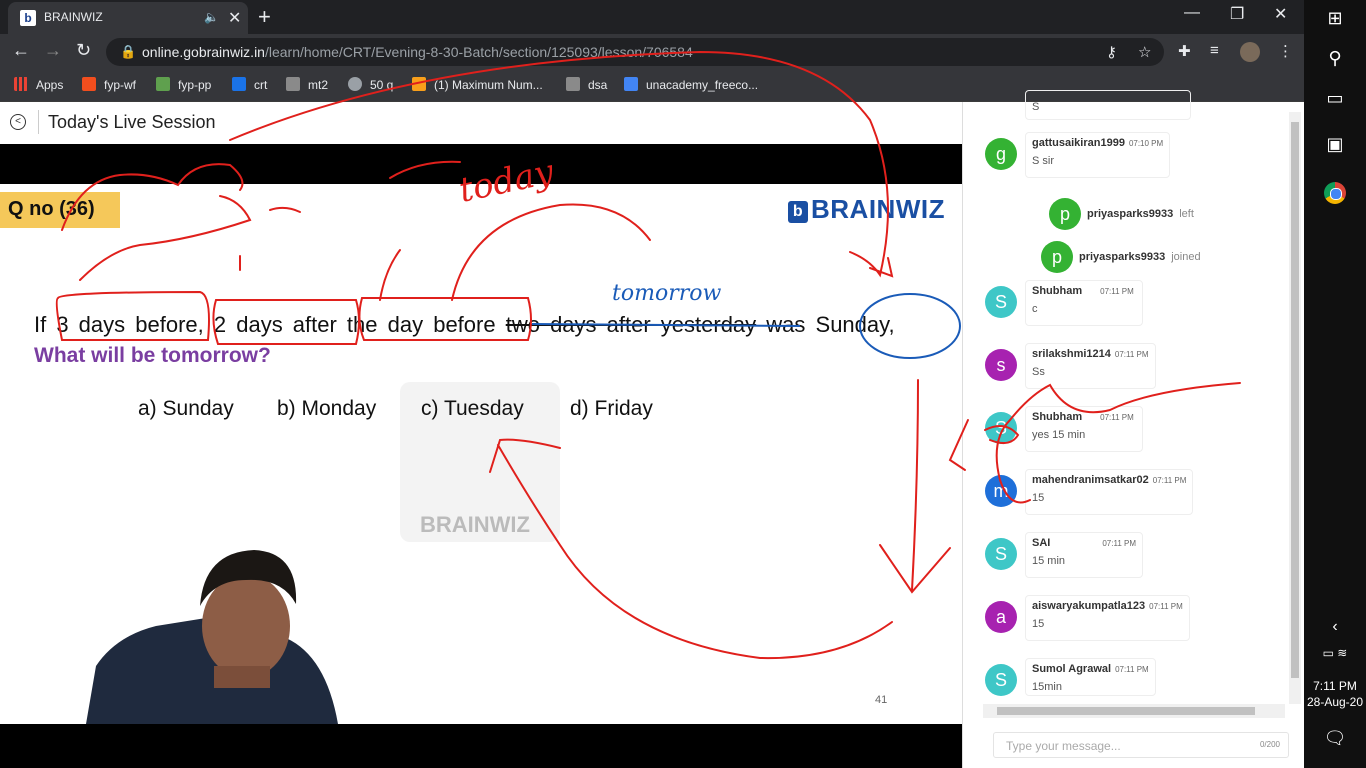 Image resolution: width=1366 pixels, height=768 pixels. I want to click on battery-wifi-icon: ▭ ≋, so click(1335, 653).